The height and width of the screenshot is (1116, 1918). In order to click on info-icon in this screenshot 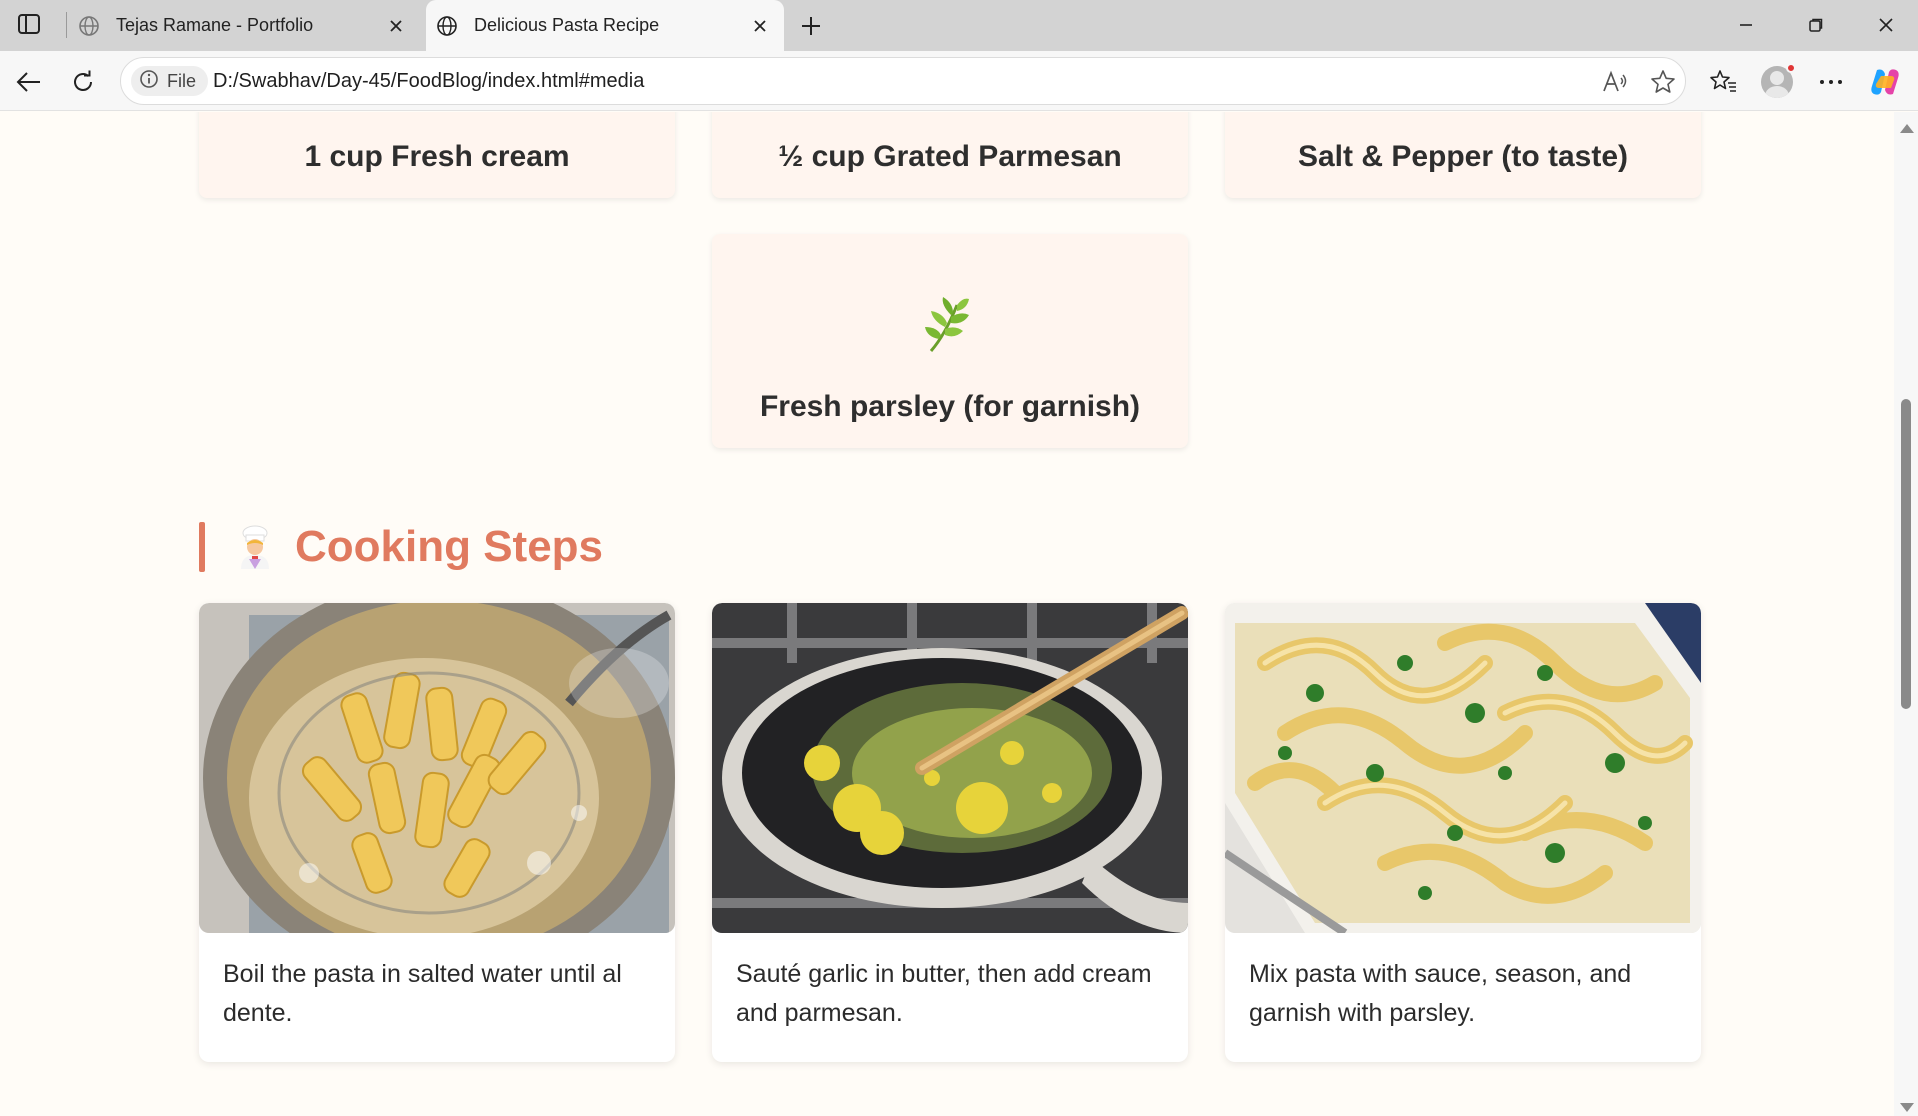, I will do `click(149, 81)`.